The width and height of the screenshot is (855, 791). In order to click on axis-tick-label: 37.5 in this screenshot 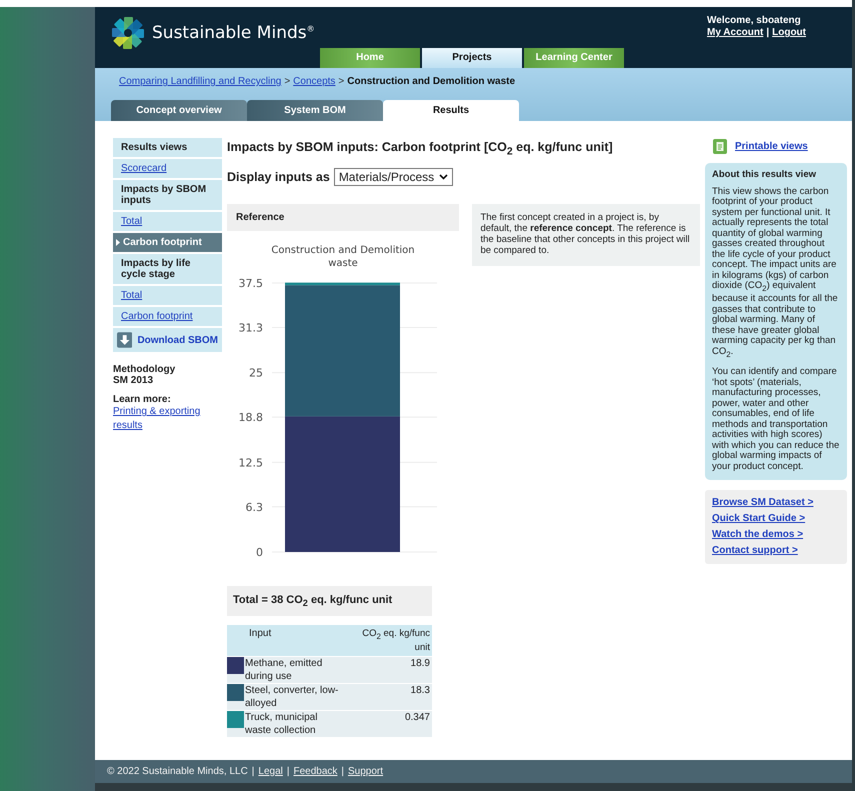, I will do `click(250, 283)`.